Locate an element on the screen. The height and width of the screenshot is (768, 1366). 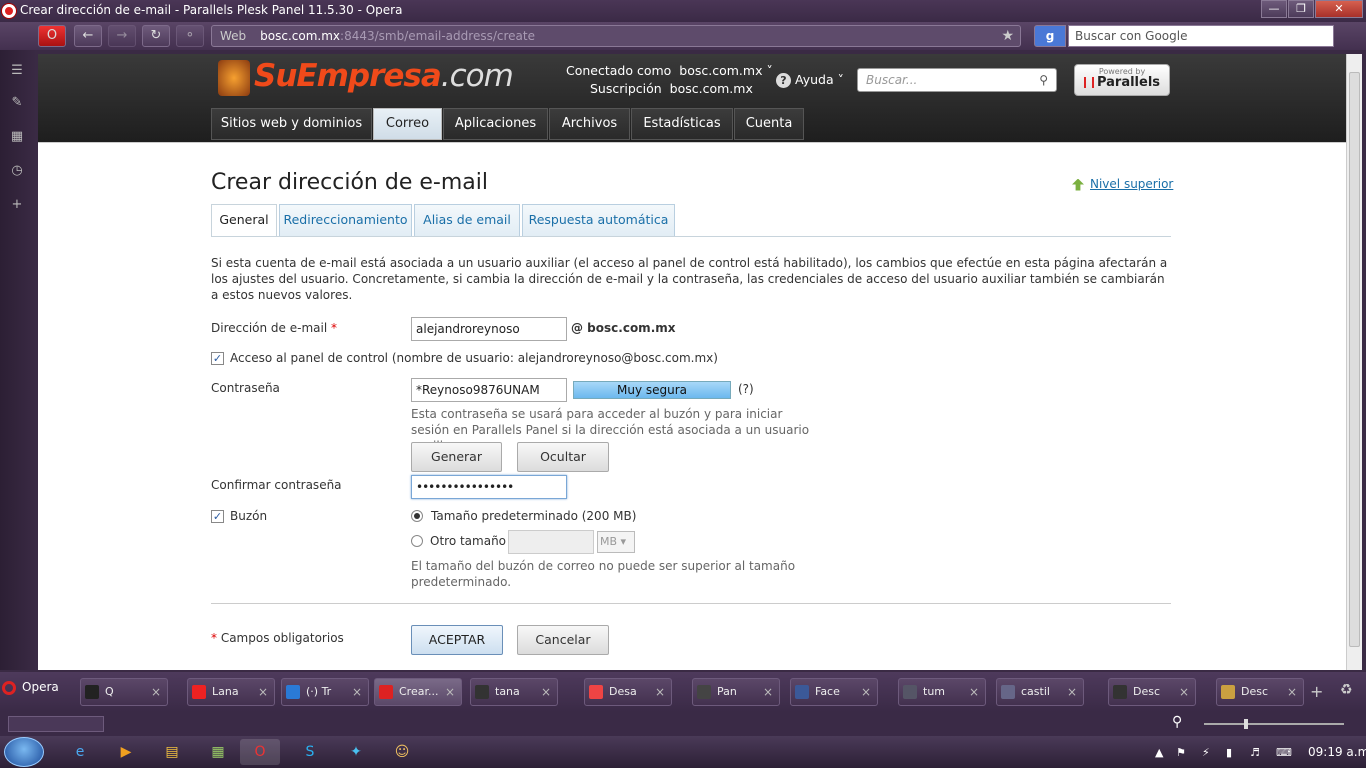
zoom-slider: ⚲ is located at coordinates (1262, 723).